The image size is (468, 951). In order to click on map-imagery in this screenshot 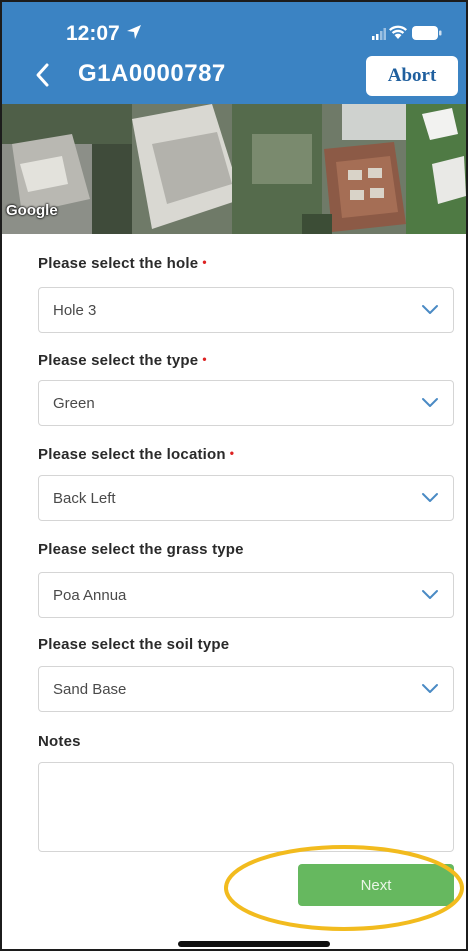, I will do `click(234, 169)`.